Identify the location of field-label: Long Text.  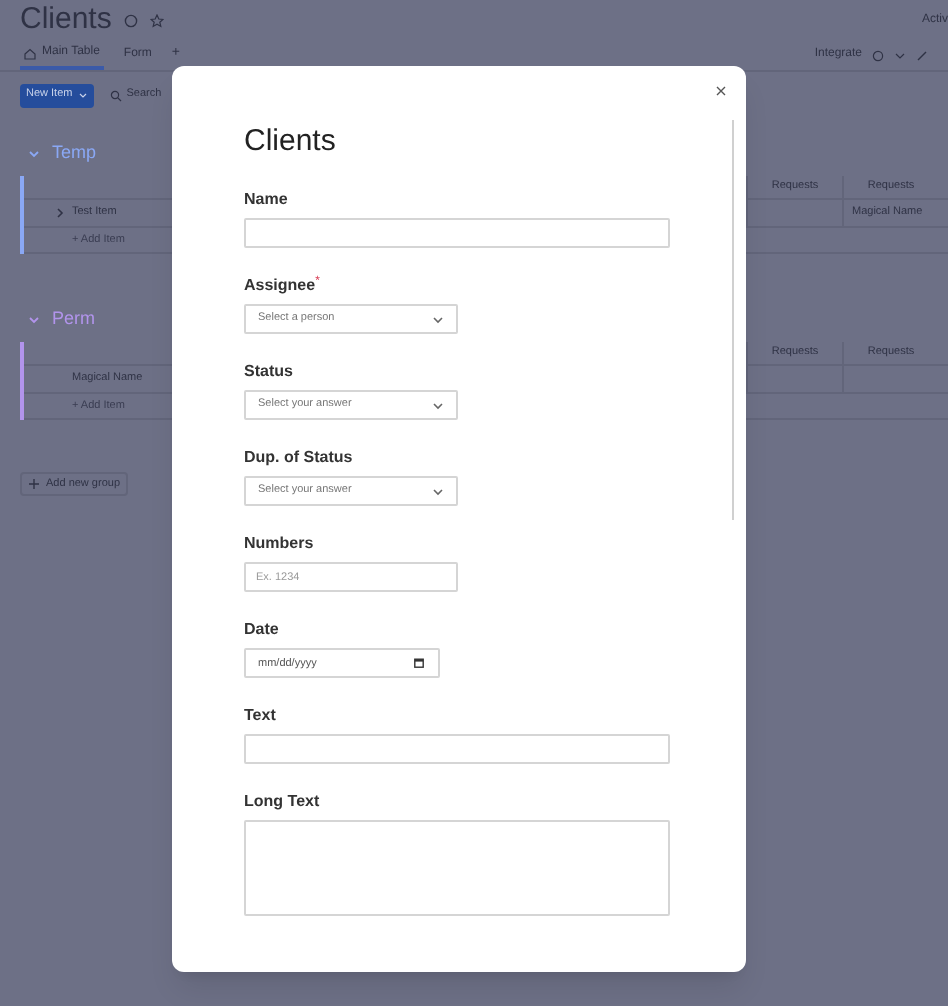
(282, 802).